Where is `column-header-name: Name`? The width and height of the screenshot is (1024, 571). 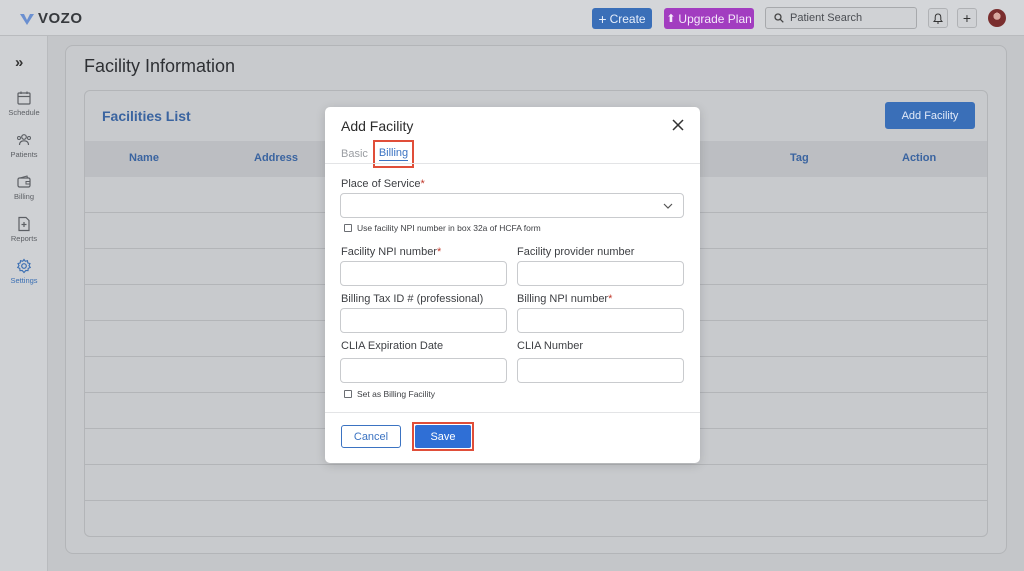
column-header-name: Name is located at coordinates (144, 158).